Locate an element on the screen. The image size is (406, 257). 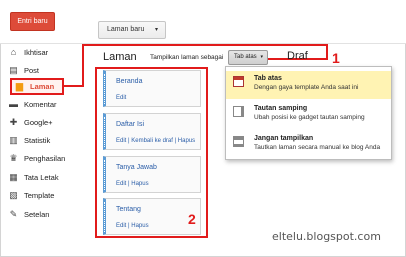
post-icon: ▤ is located at coordinates (13, 69).